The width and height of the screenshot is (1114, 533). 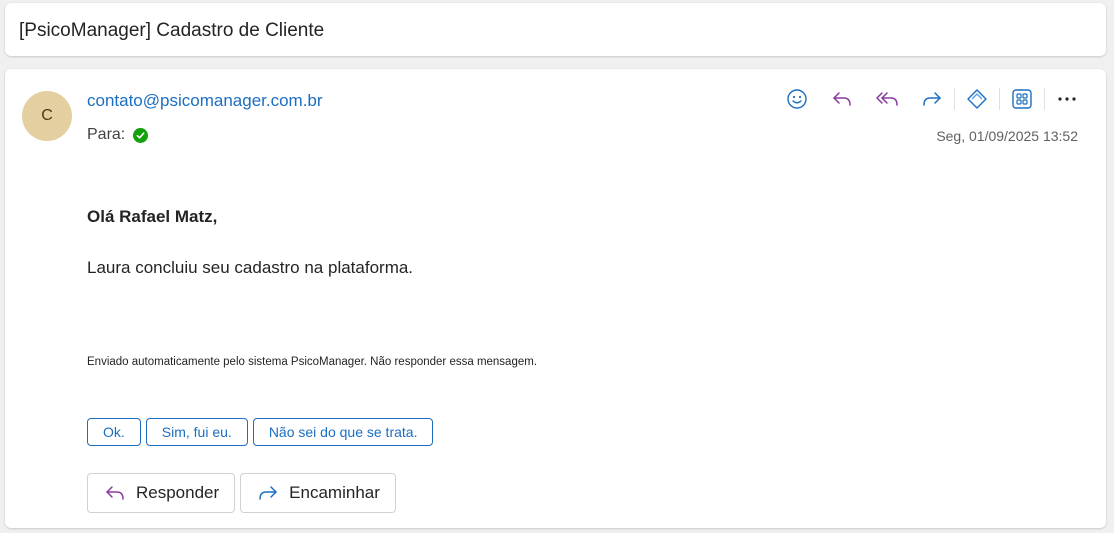 I want to click on reply-button, so click(x=842, y=99).